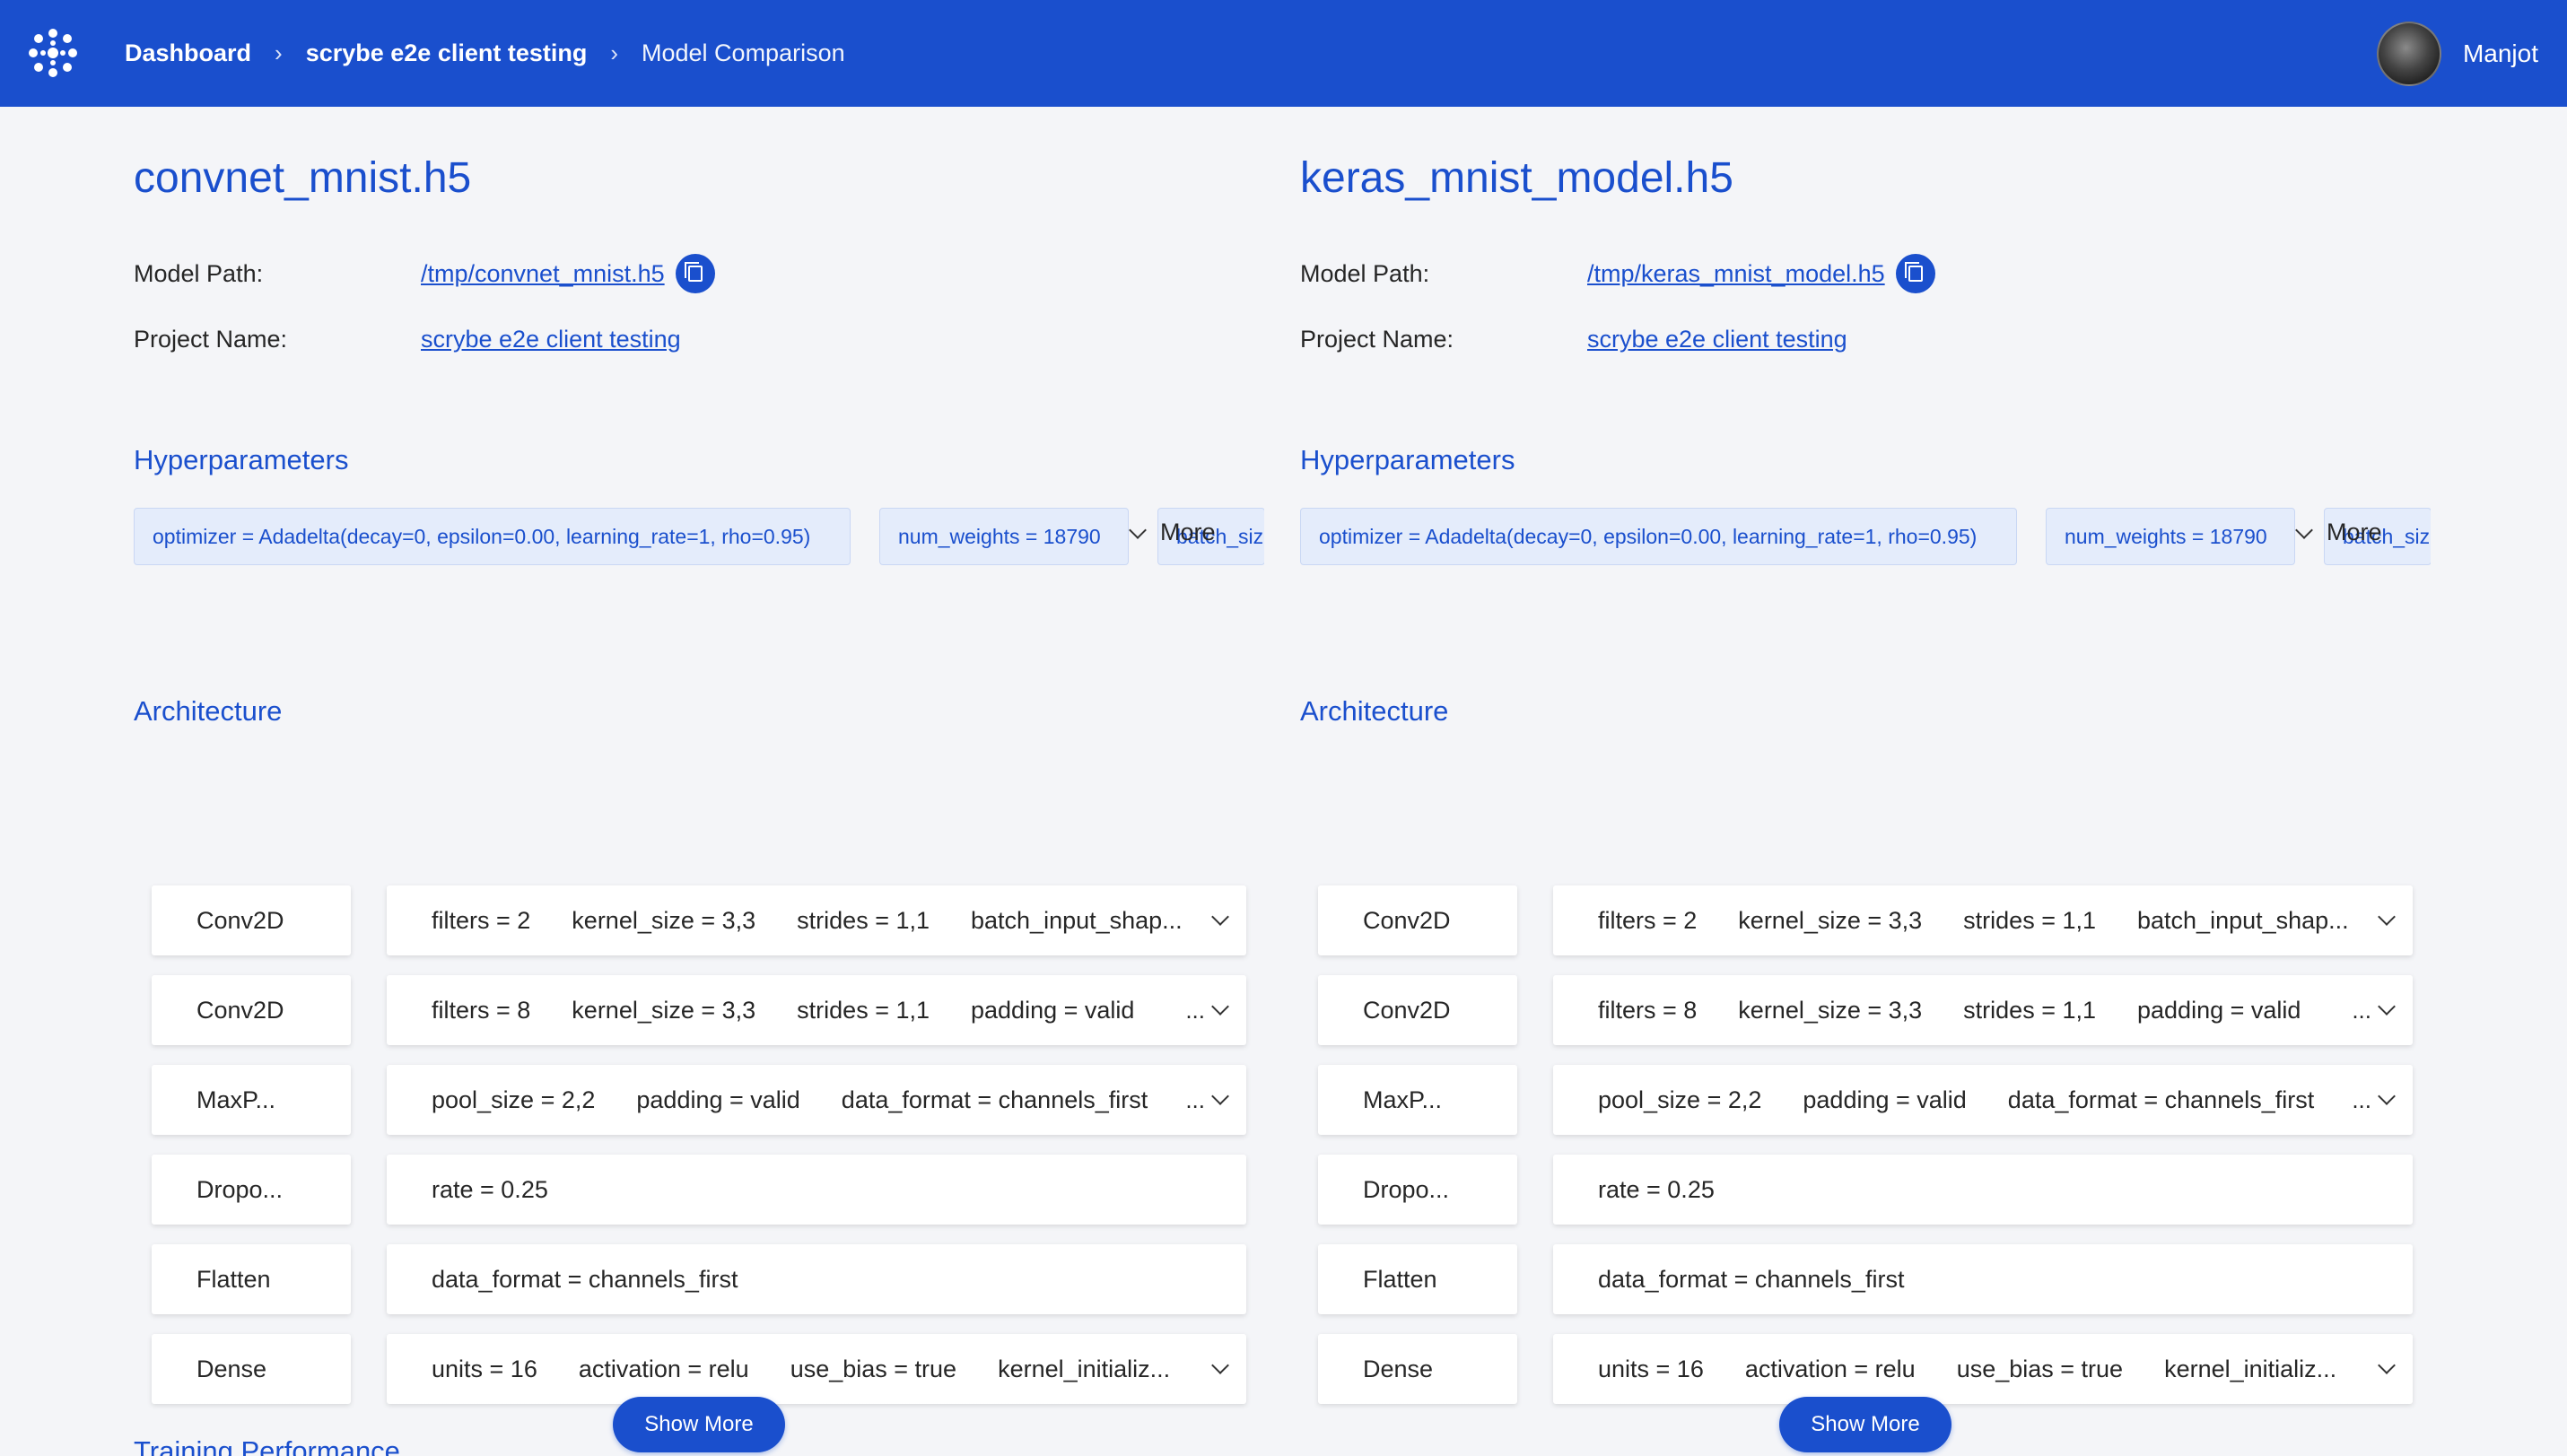 Image resolution: width=2567 pixels, height=1456 pixels. What do you see at coordinates (1736, 274) in the screenshot?
I see `model-path-link: /tmp/keras_mnist_model.h5` at bounding box center [1736, 274].